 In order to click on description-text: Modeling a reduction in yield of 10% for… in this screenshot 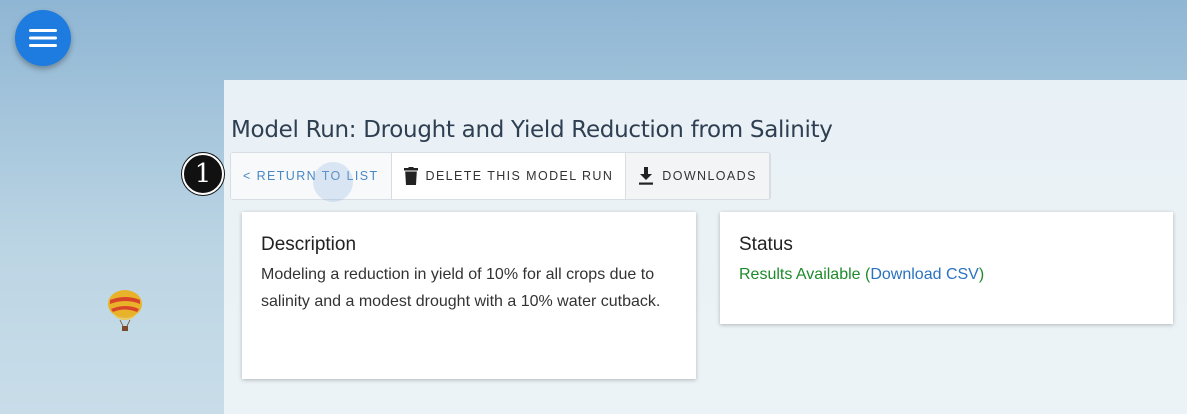, I will do `click(461, 288)`.